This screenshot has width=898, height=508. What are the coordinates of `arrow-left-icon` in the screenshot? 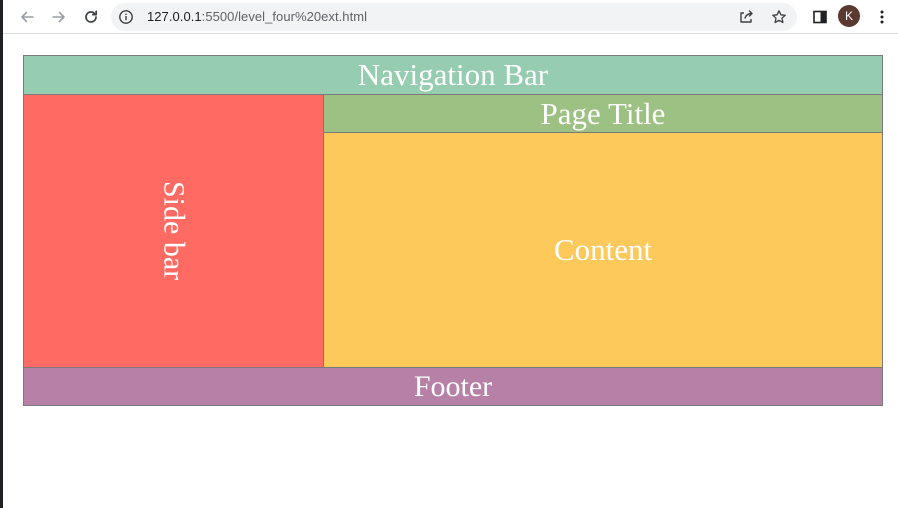 It's located at (27, 17).